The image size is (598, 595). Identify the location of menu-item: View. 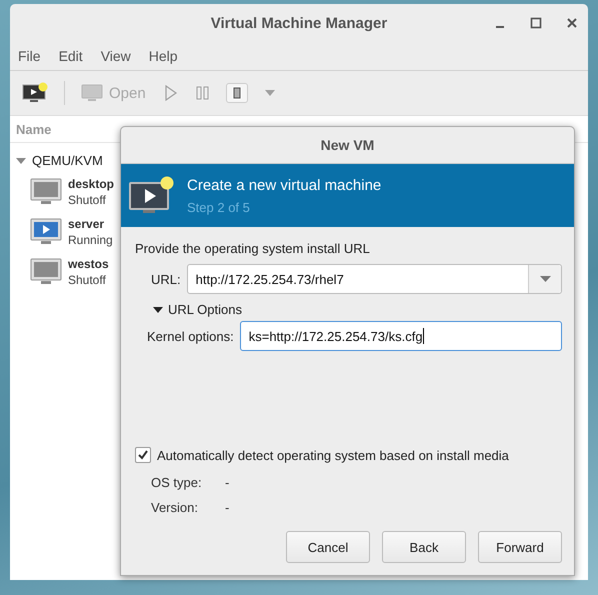
(115, 56).